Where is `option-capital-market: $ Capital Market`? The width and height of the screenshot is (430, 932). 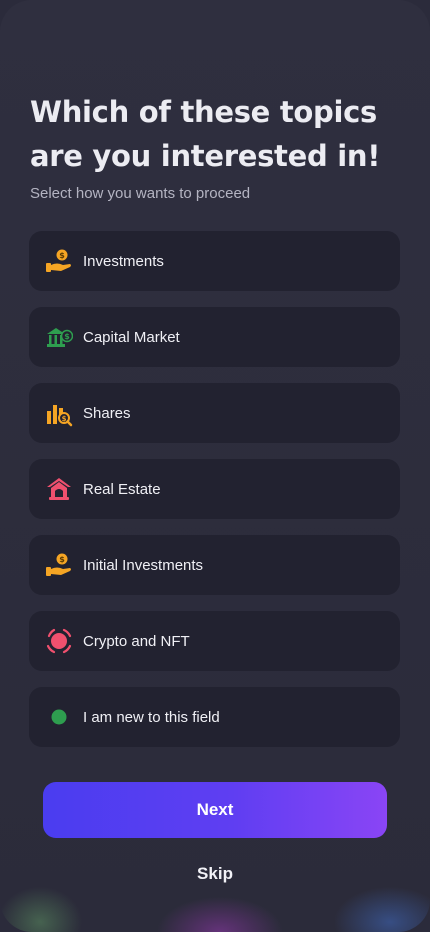 option-capital-market: $ Capital Market is located at coordinates (214, 337).